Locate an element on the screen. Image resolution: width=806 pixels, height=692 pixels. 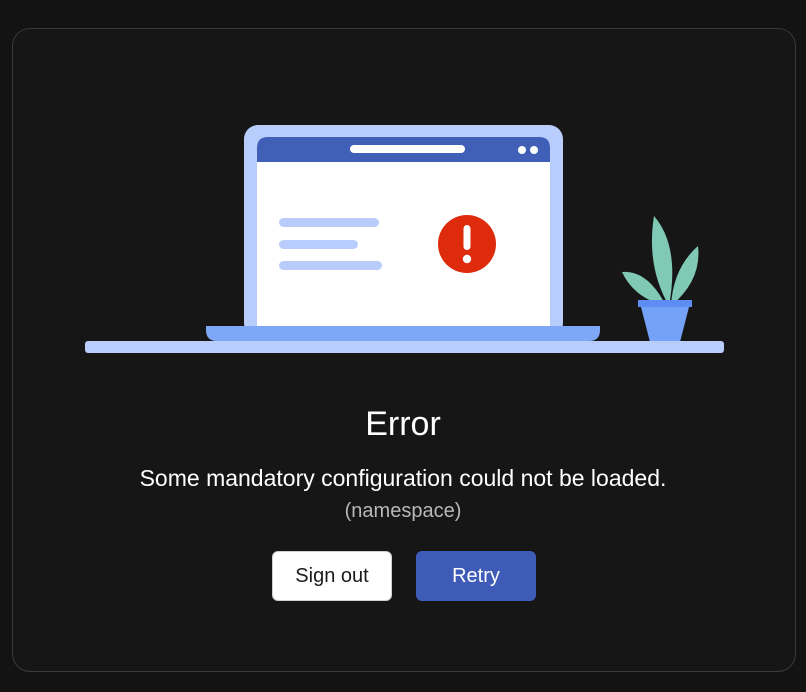
error-title: Error is located at coordinates (403, 424).